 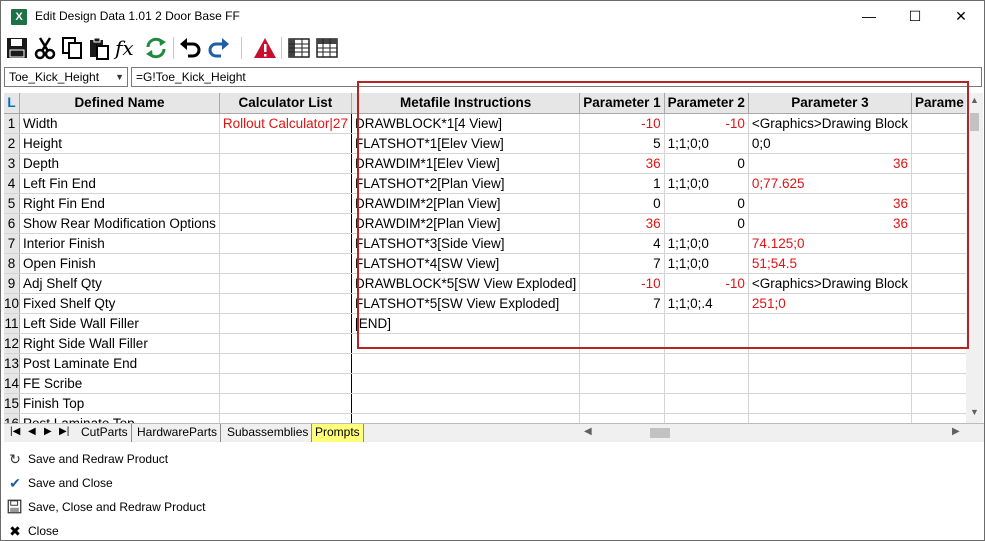 I want to click on cell-parameter-3: <Graphics>Drawing Block, so click(x=830, y=123).